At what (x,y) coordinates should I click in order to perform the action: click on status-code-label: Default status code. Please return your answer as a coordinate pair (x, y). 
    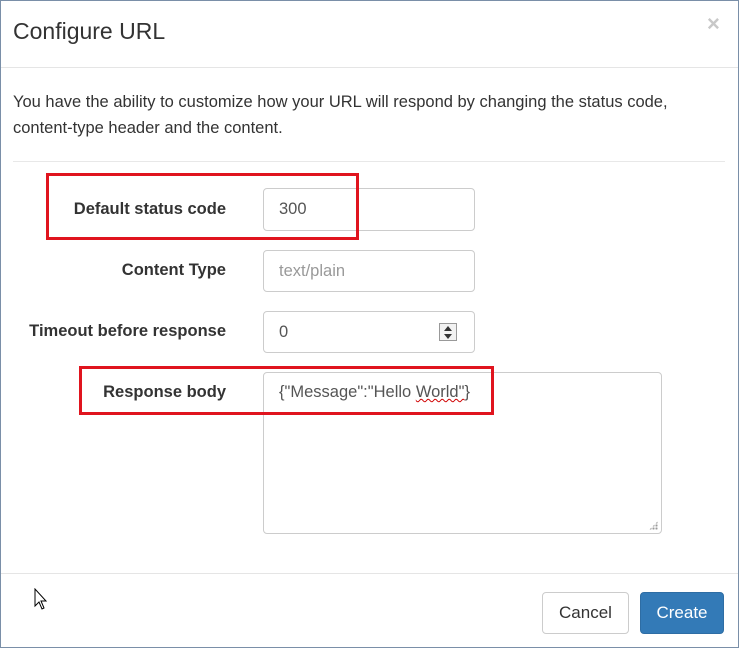
    Looking at the image, I should click on (149, 209).